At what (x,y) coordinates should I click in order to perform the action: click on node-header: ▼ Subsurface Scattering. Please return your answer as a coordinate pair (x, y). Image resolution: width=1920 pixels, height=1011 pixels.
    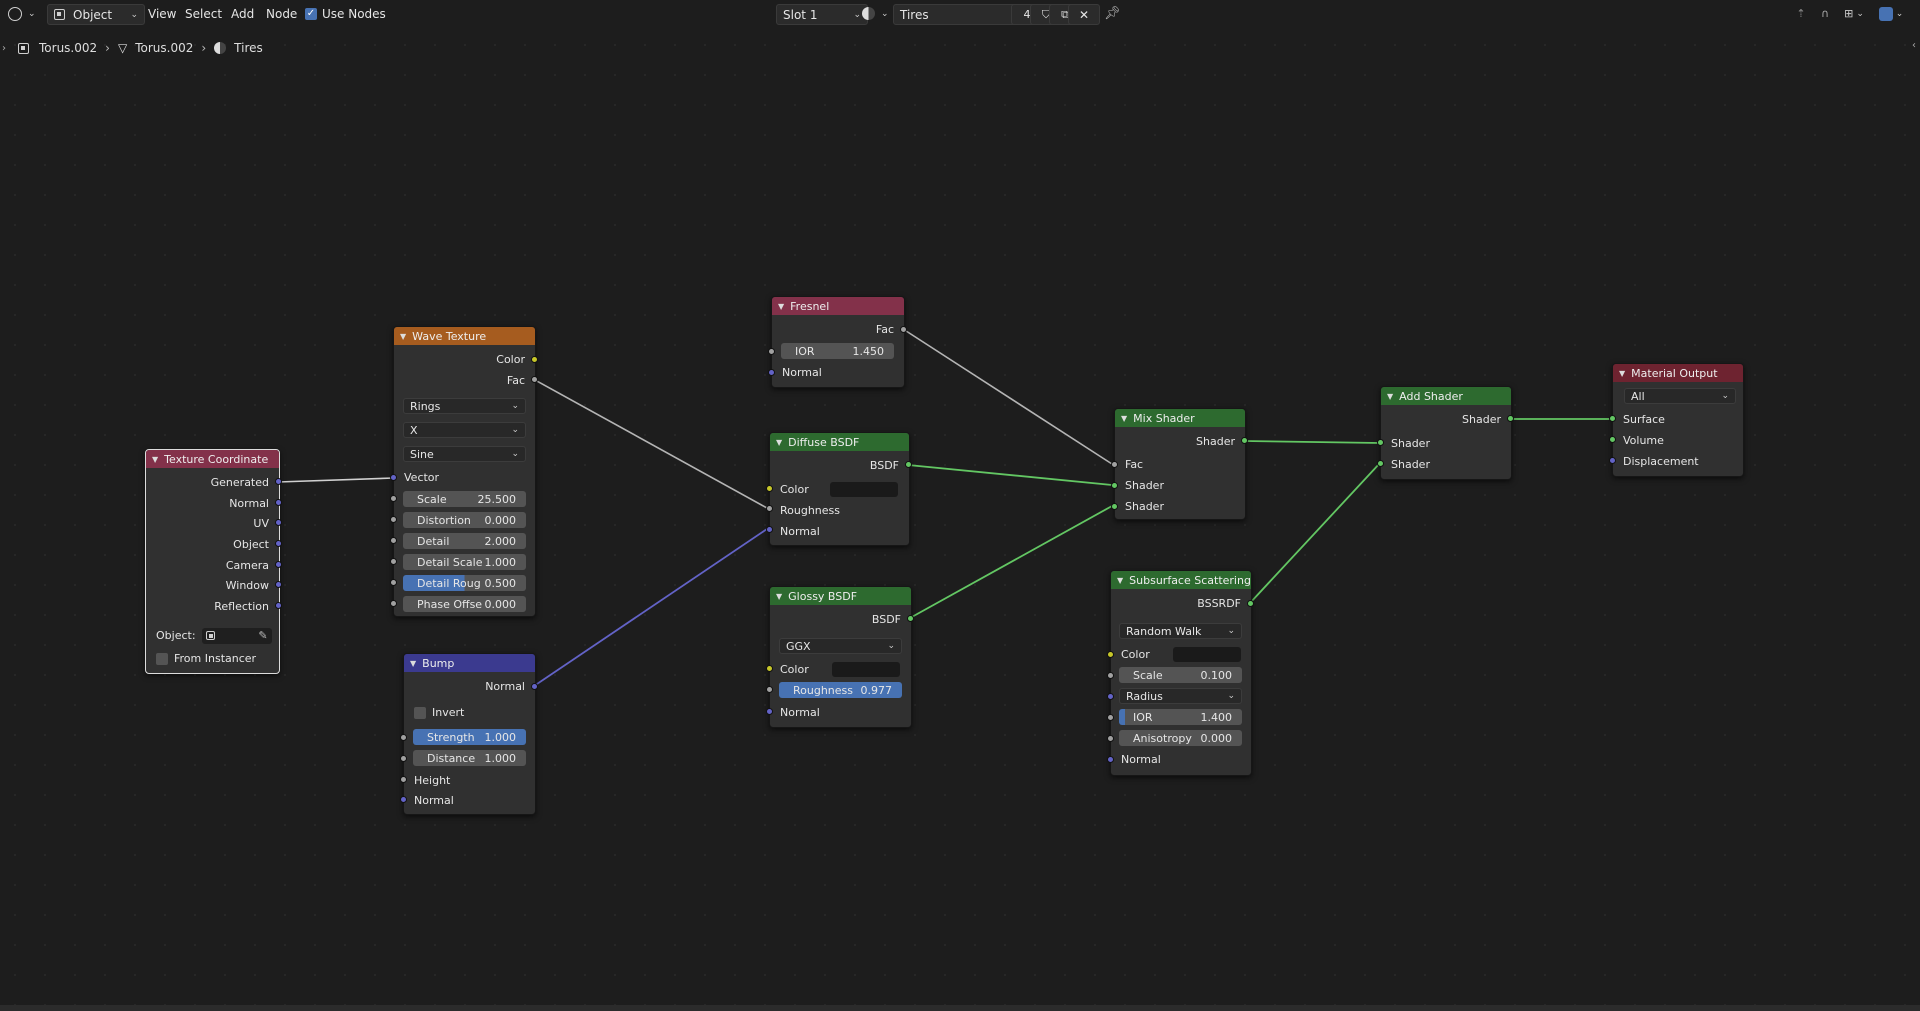
    Looking at the image, I should click on (1181, 580).